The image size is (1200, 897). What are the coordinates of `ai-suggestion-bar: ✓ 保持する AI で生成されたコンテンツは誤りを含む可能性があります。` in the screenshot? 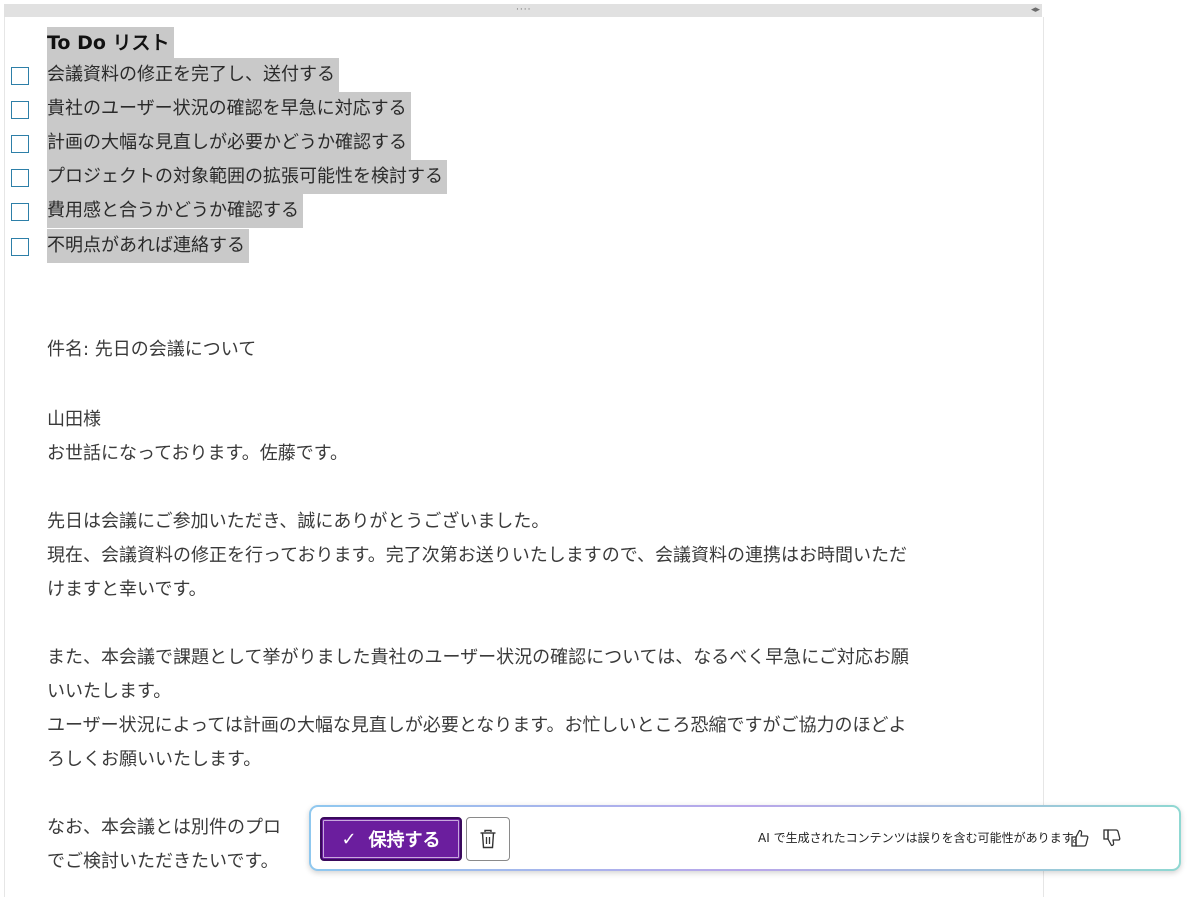 It's located at (745, 838).